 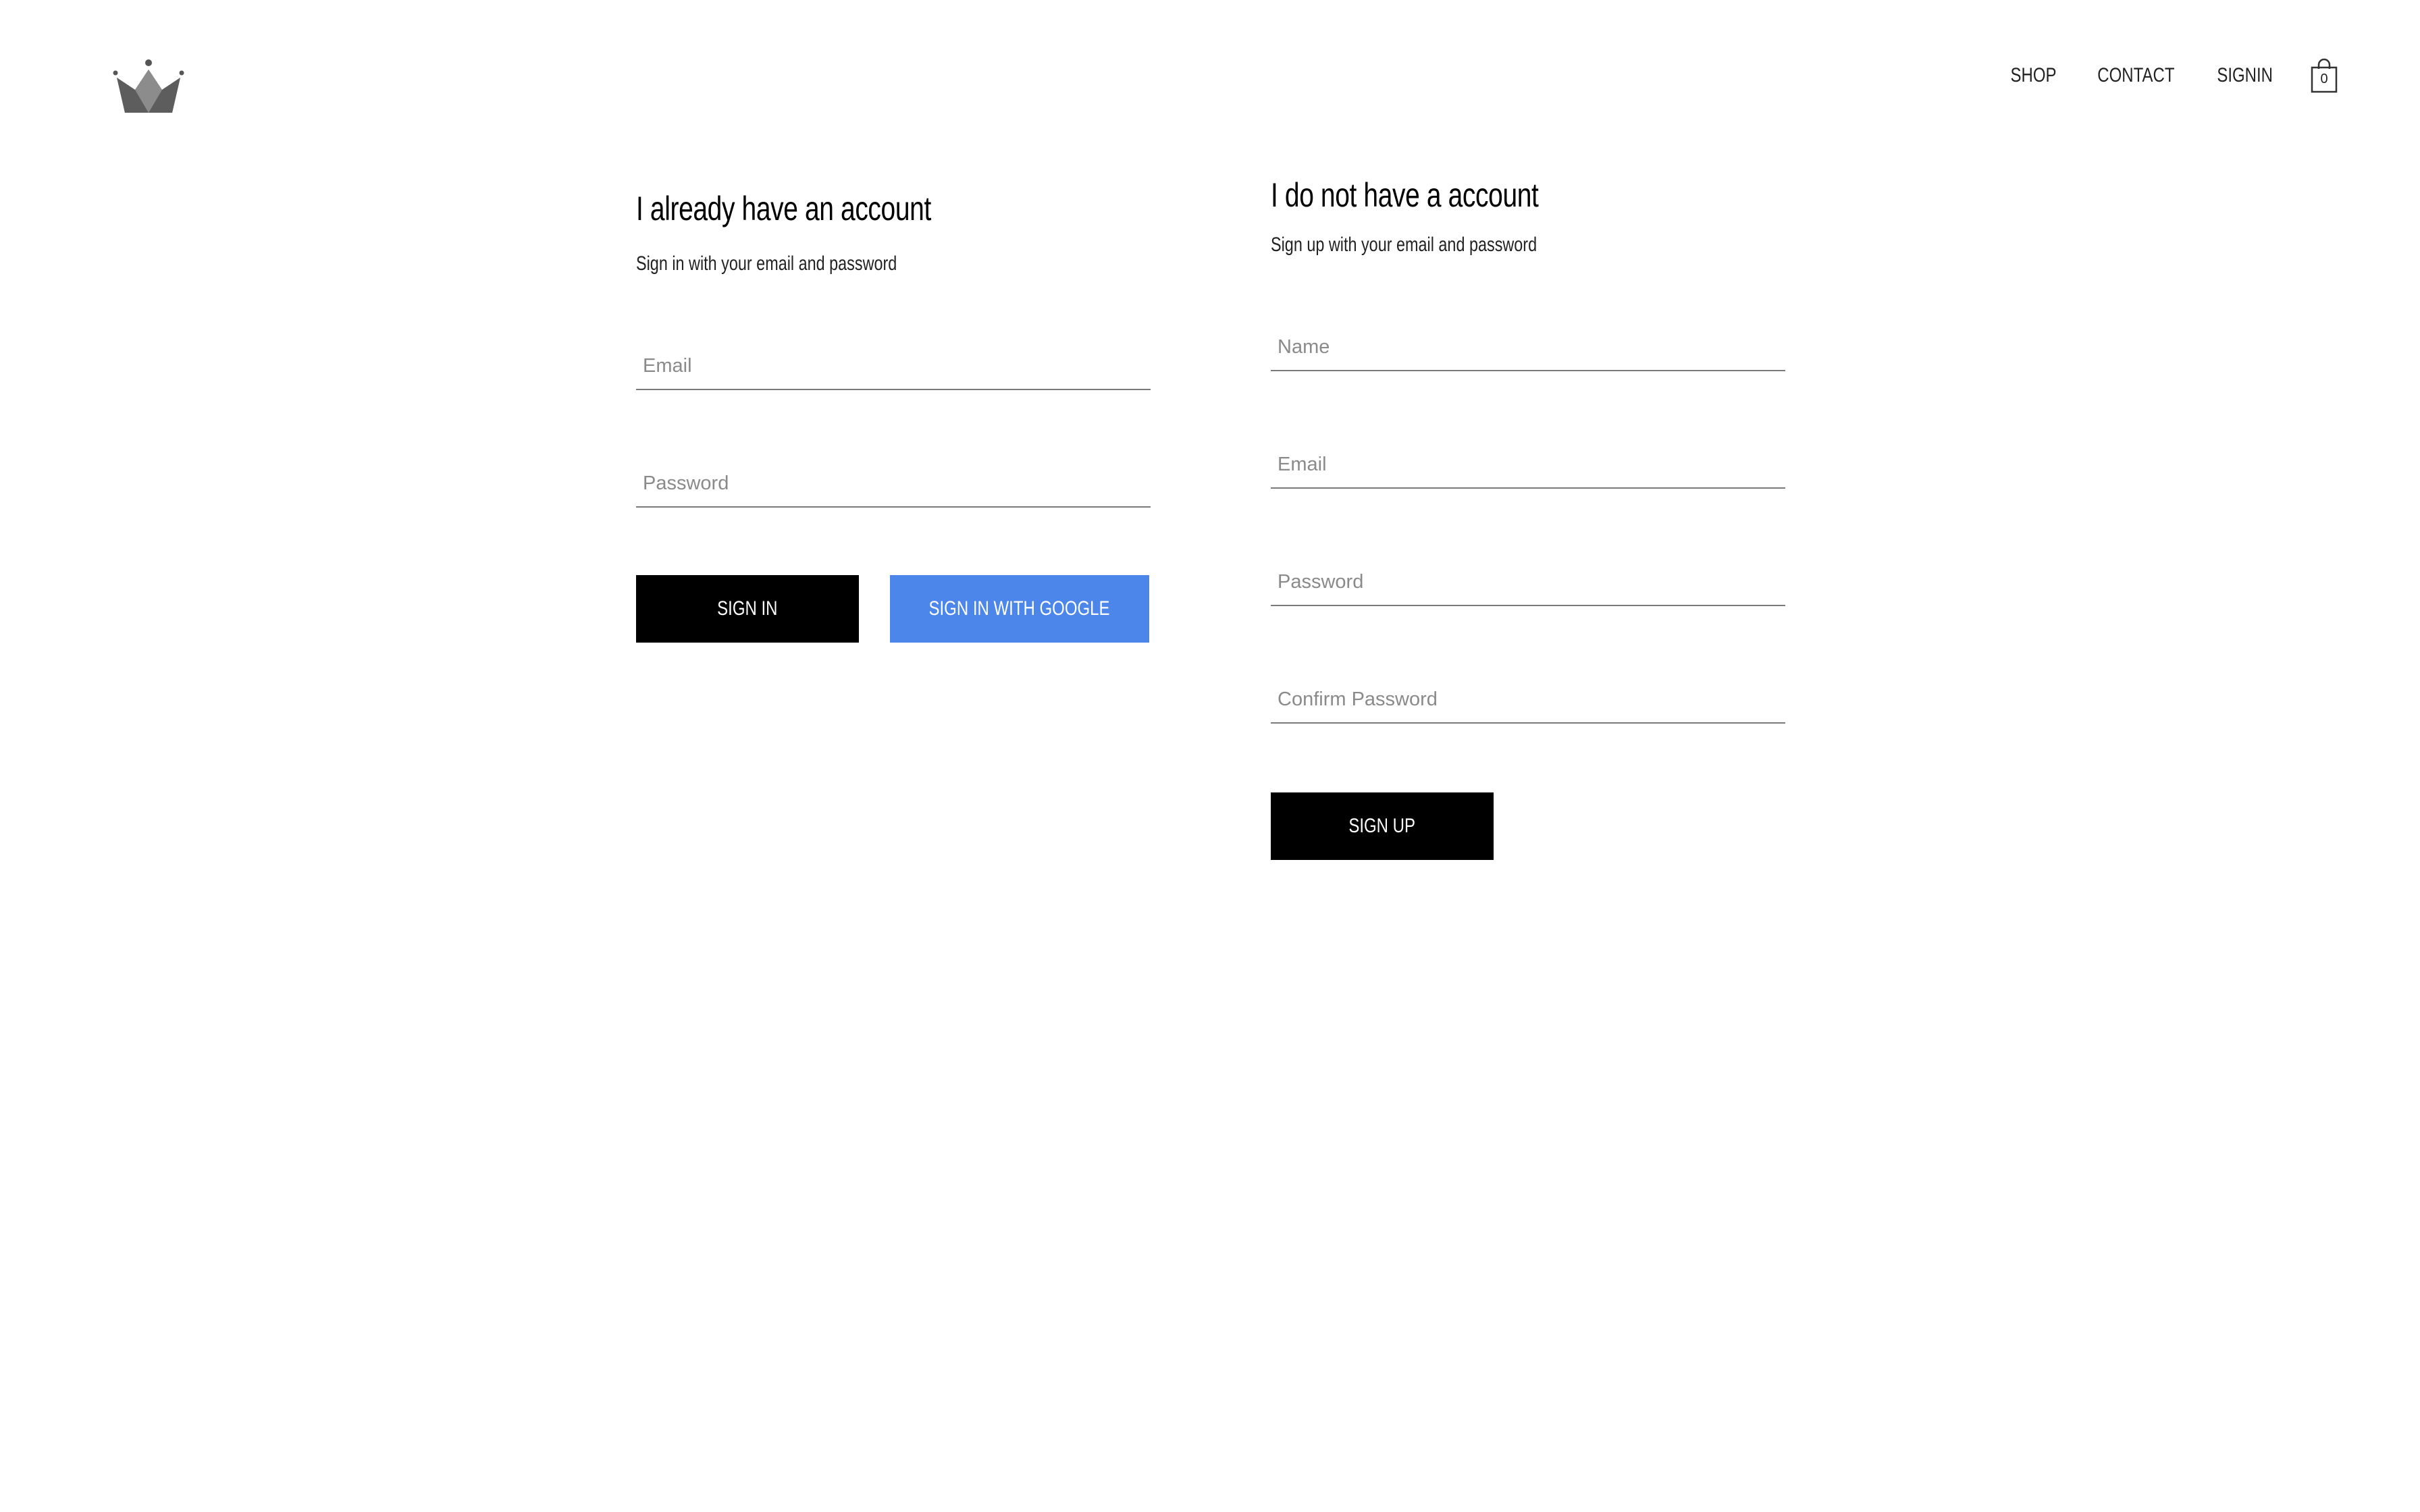 I want to click on signup-title: I do not have a account, so click(x=1405, y=195).